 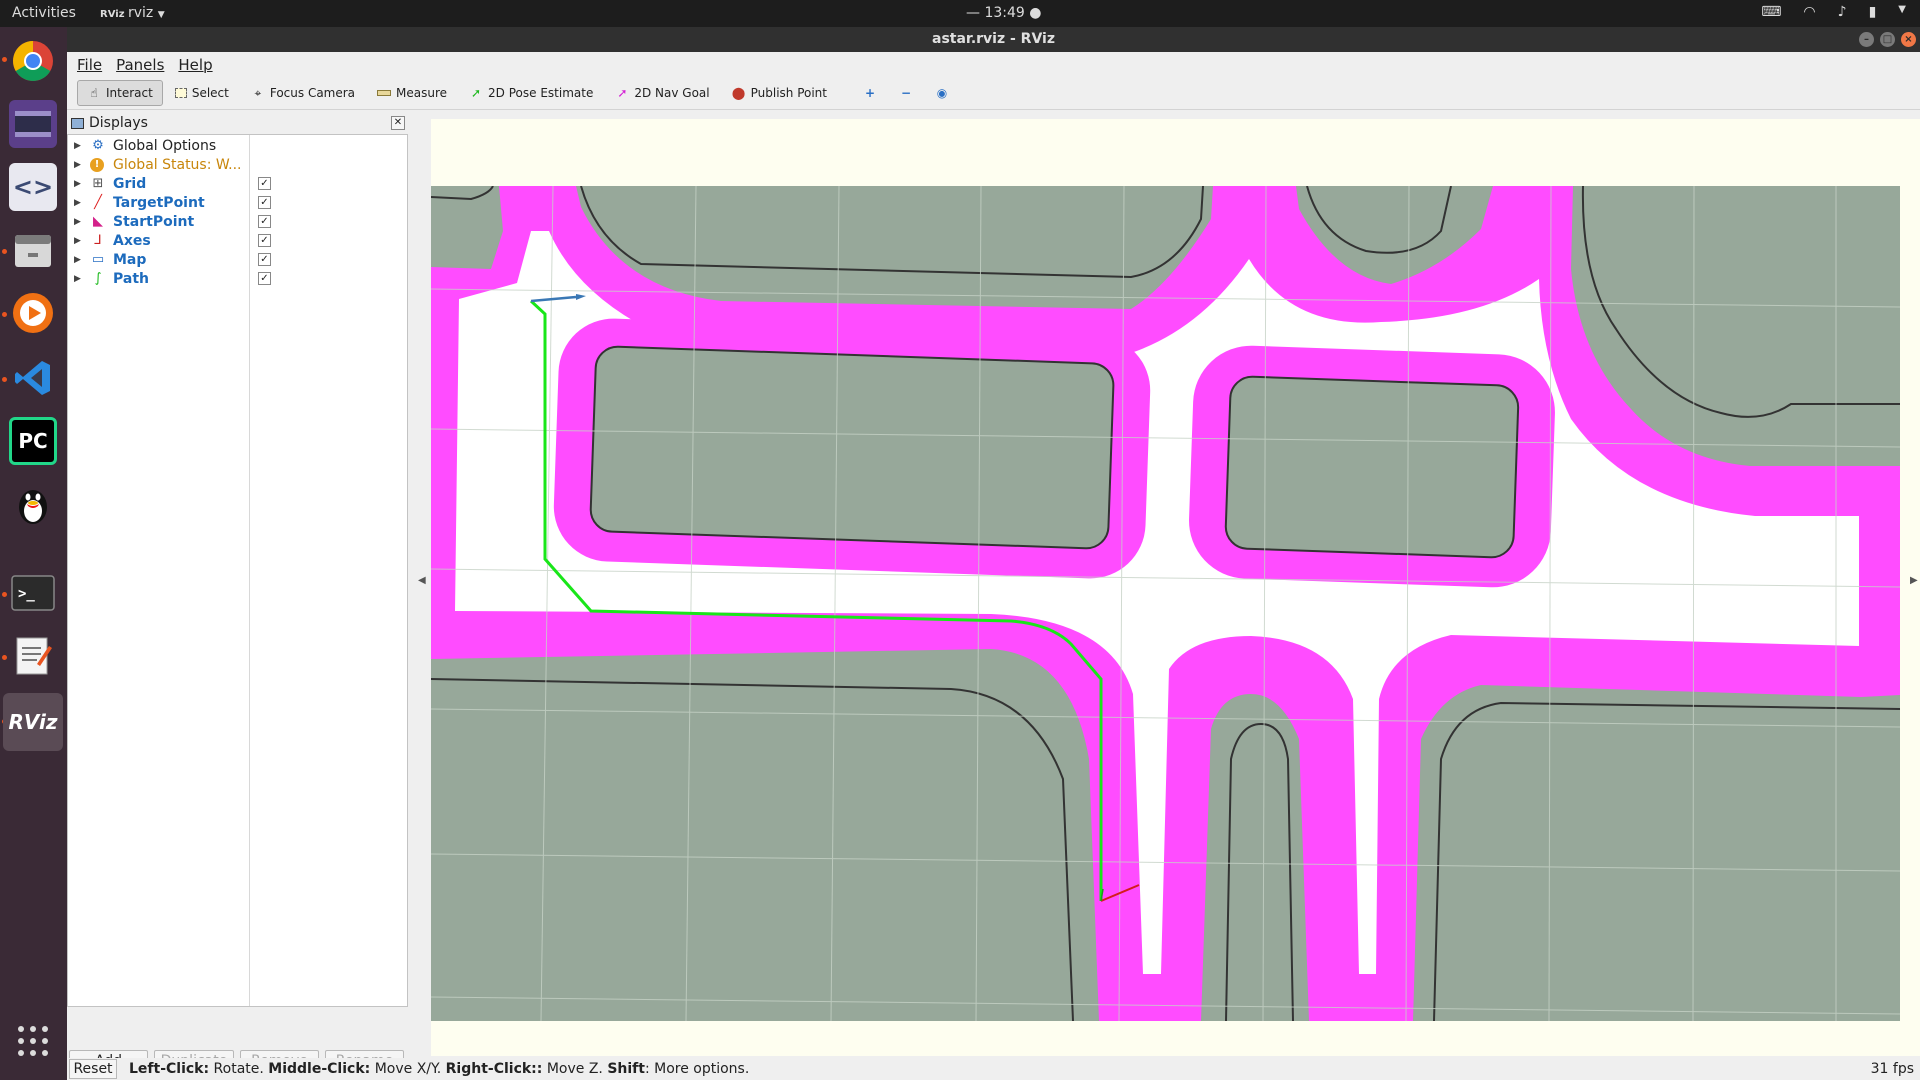 What do you see at coordinates (98, 183) in the screenshot?
I see `grid-icon: ⊞` at bounding box center [98, 183].